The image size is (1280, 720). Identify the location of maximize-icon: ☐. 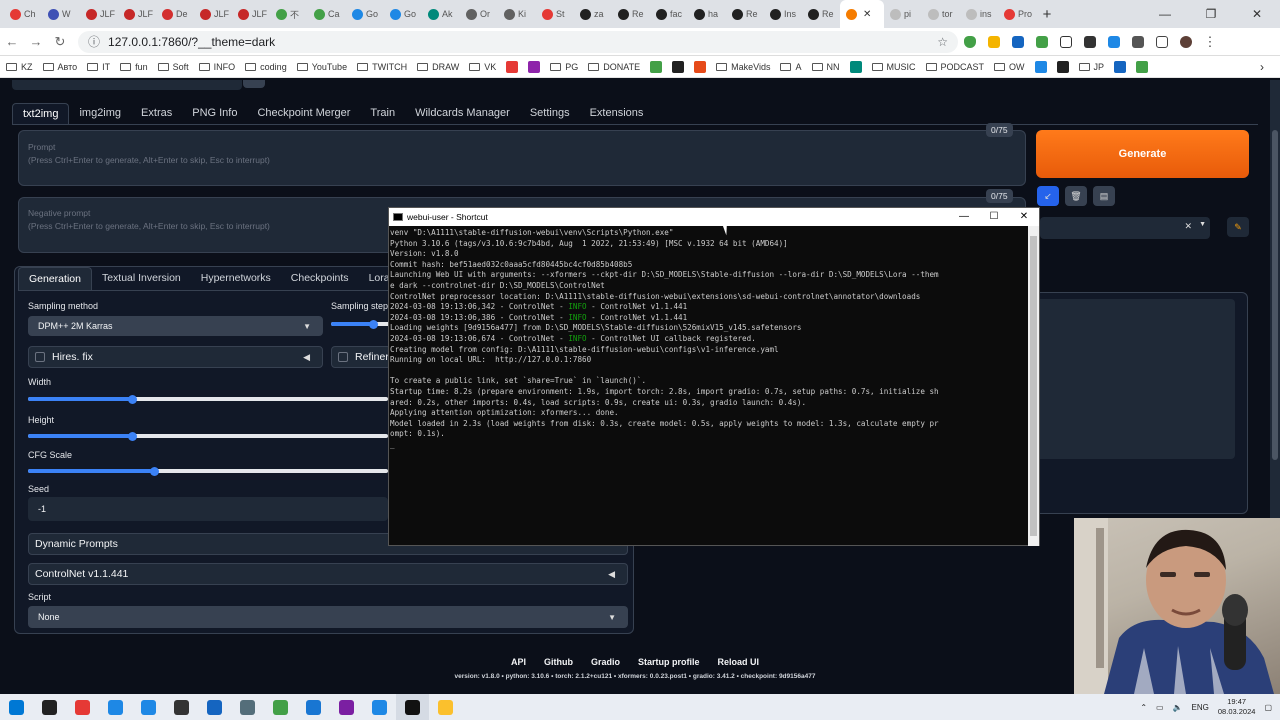
(994, 217).